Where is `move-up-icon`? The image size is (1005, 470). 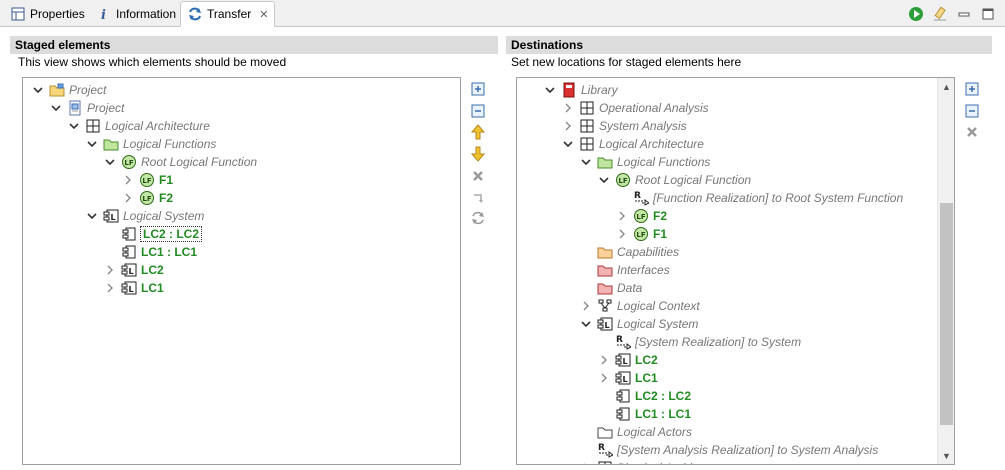 move-up-icon is located at coordinates (478, 132).